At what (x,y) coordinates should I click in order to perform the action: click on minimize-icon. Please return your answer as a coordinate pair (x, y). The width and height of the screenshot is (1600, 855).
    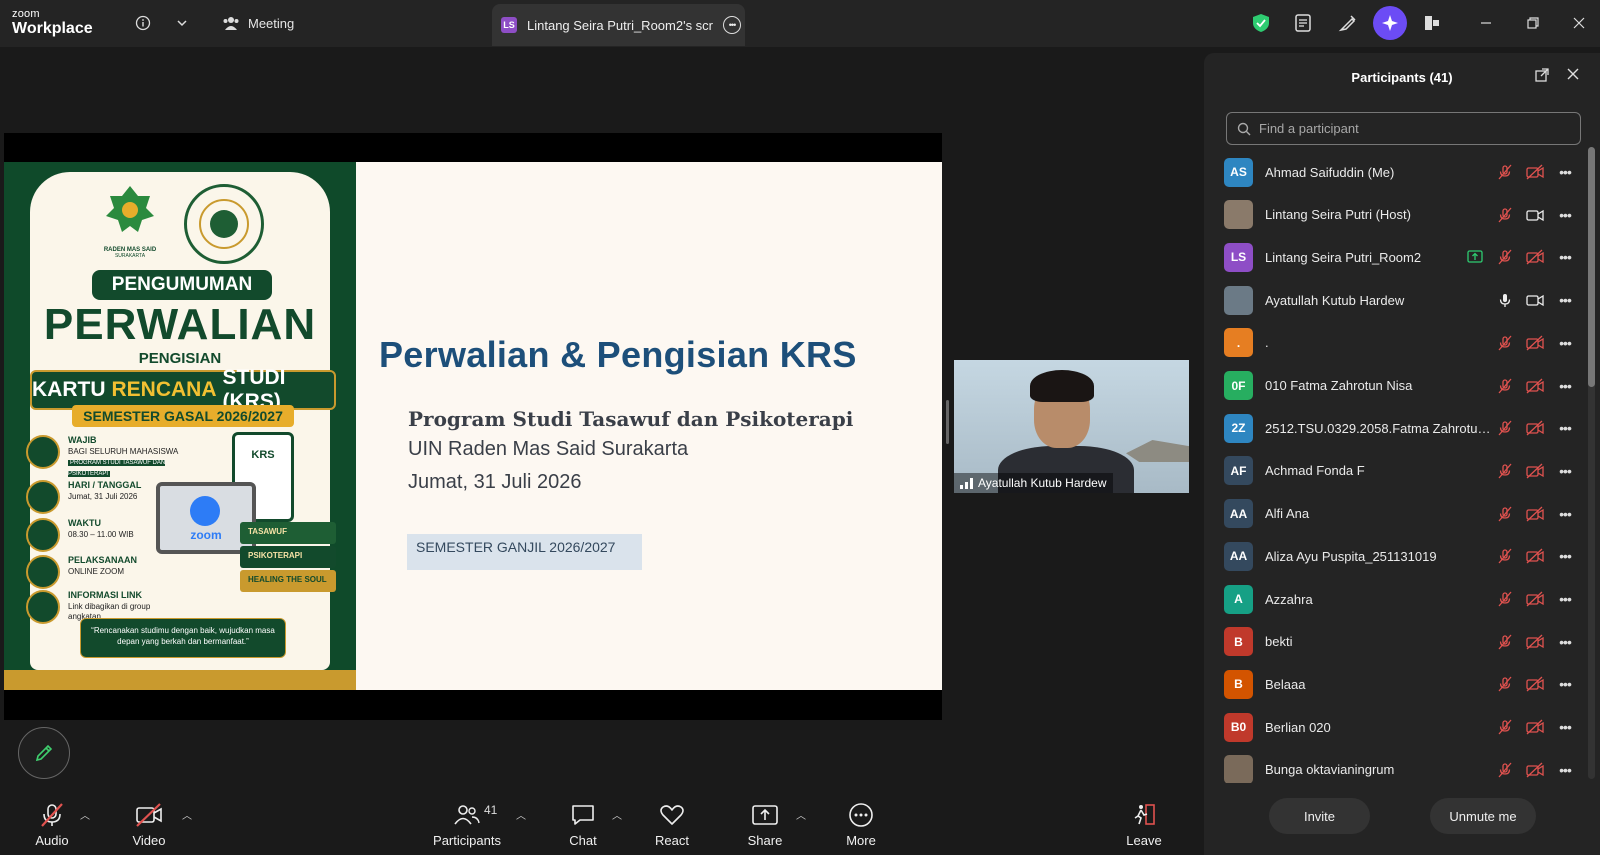
    Looking at the image, I should click on (1486, 23).